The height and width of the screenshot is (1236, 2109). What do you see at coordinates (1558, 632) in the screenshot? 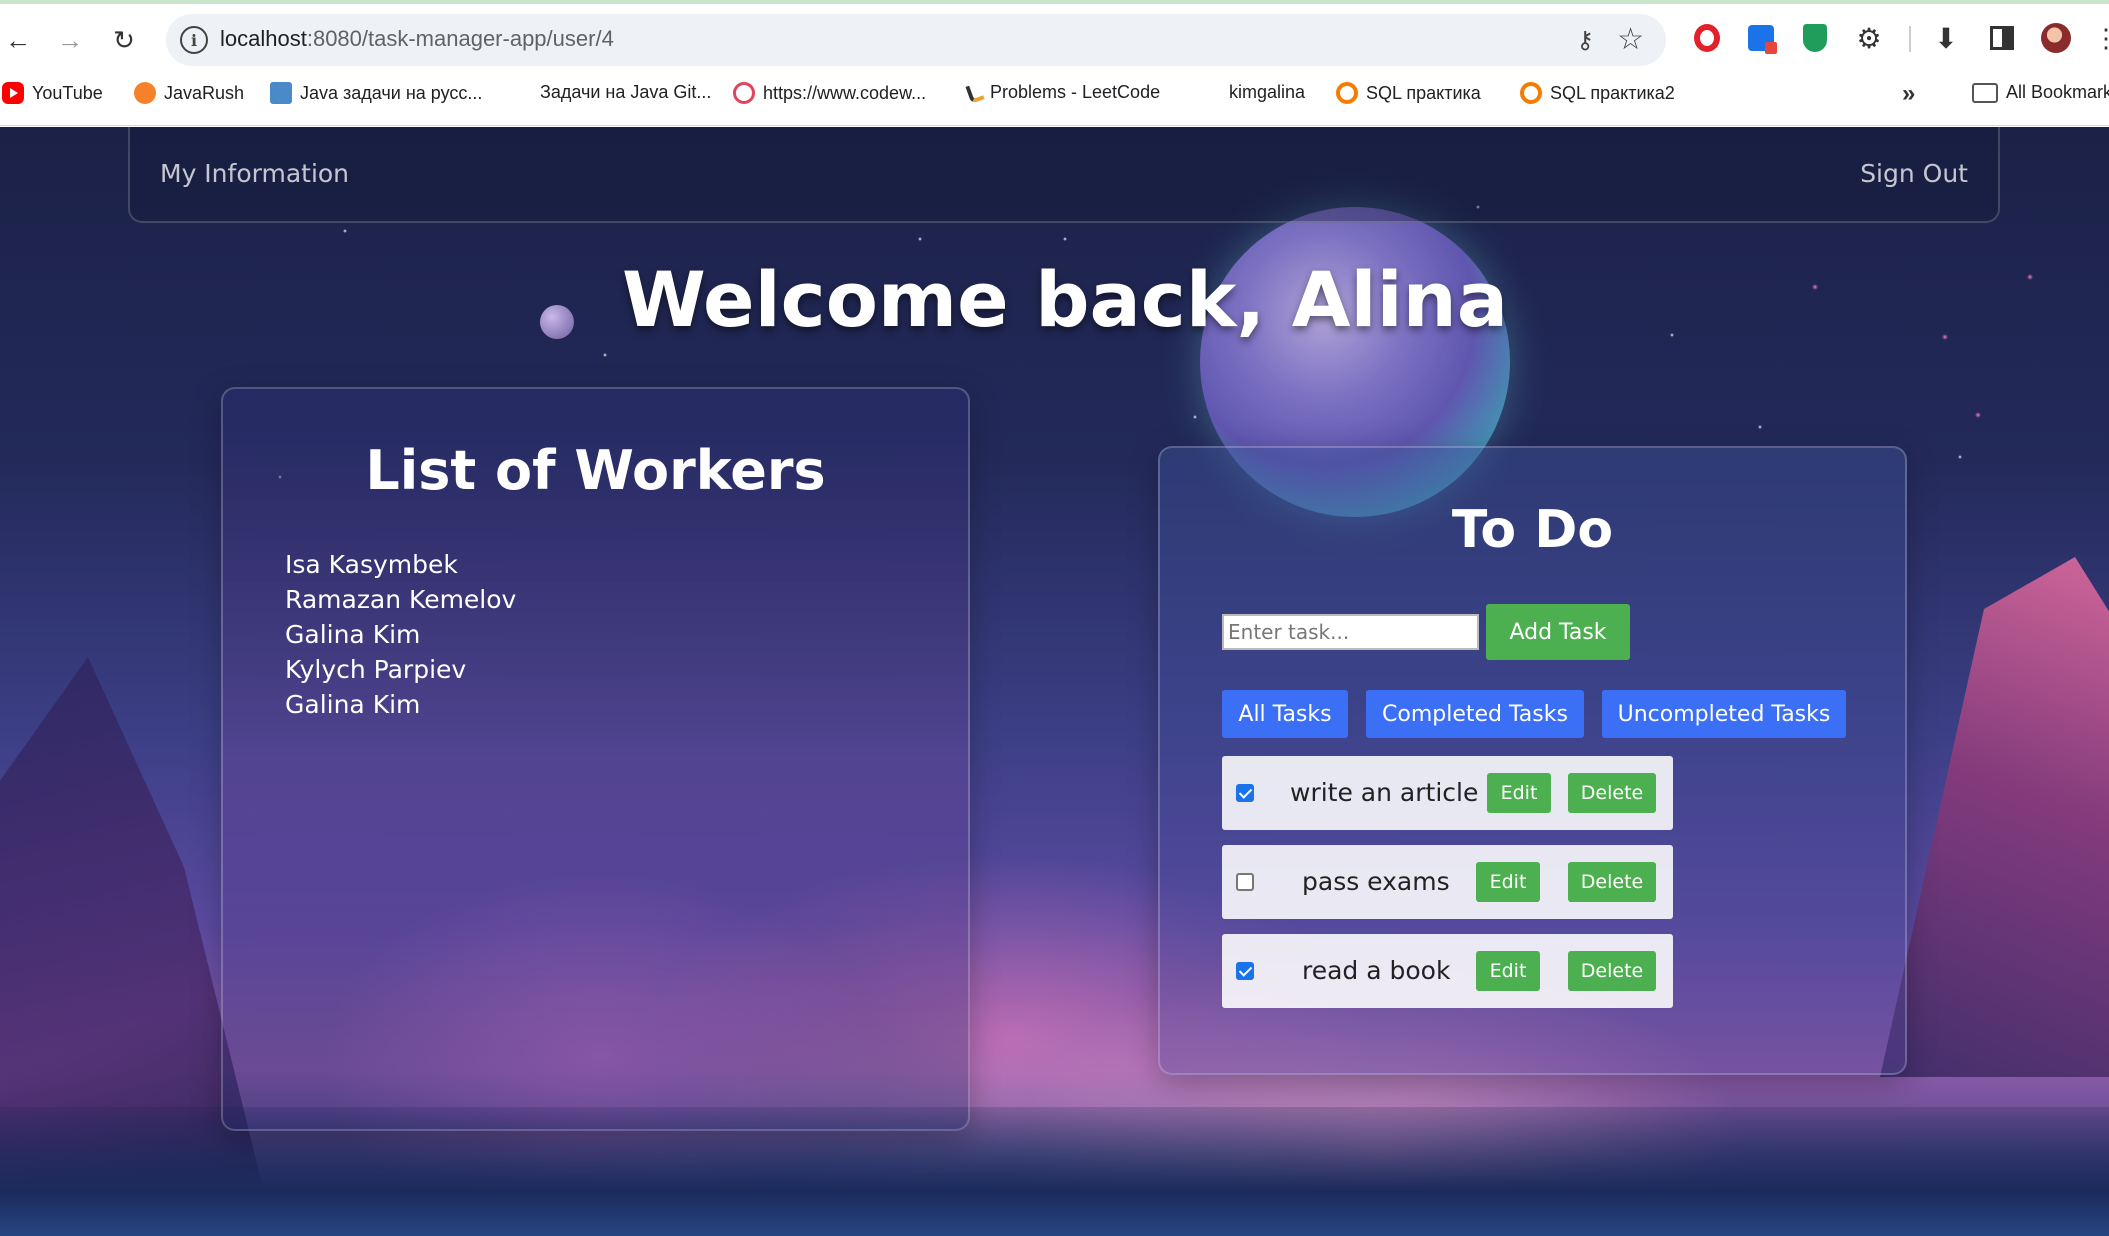
I see `add-task-button: Add Task` at bounding box center [1558, 632].